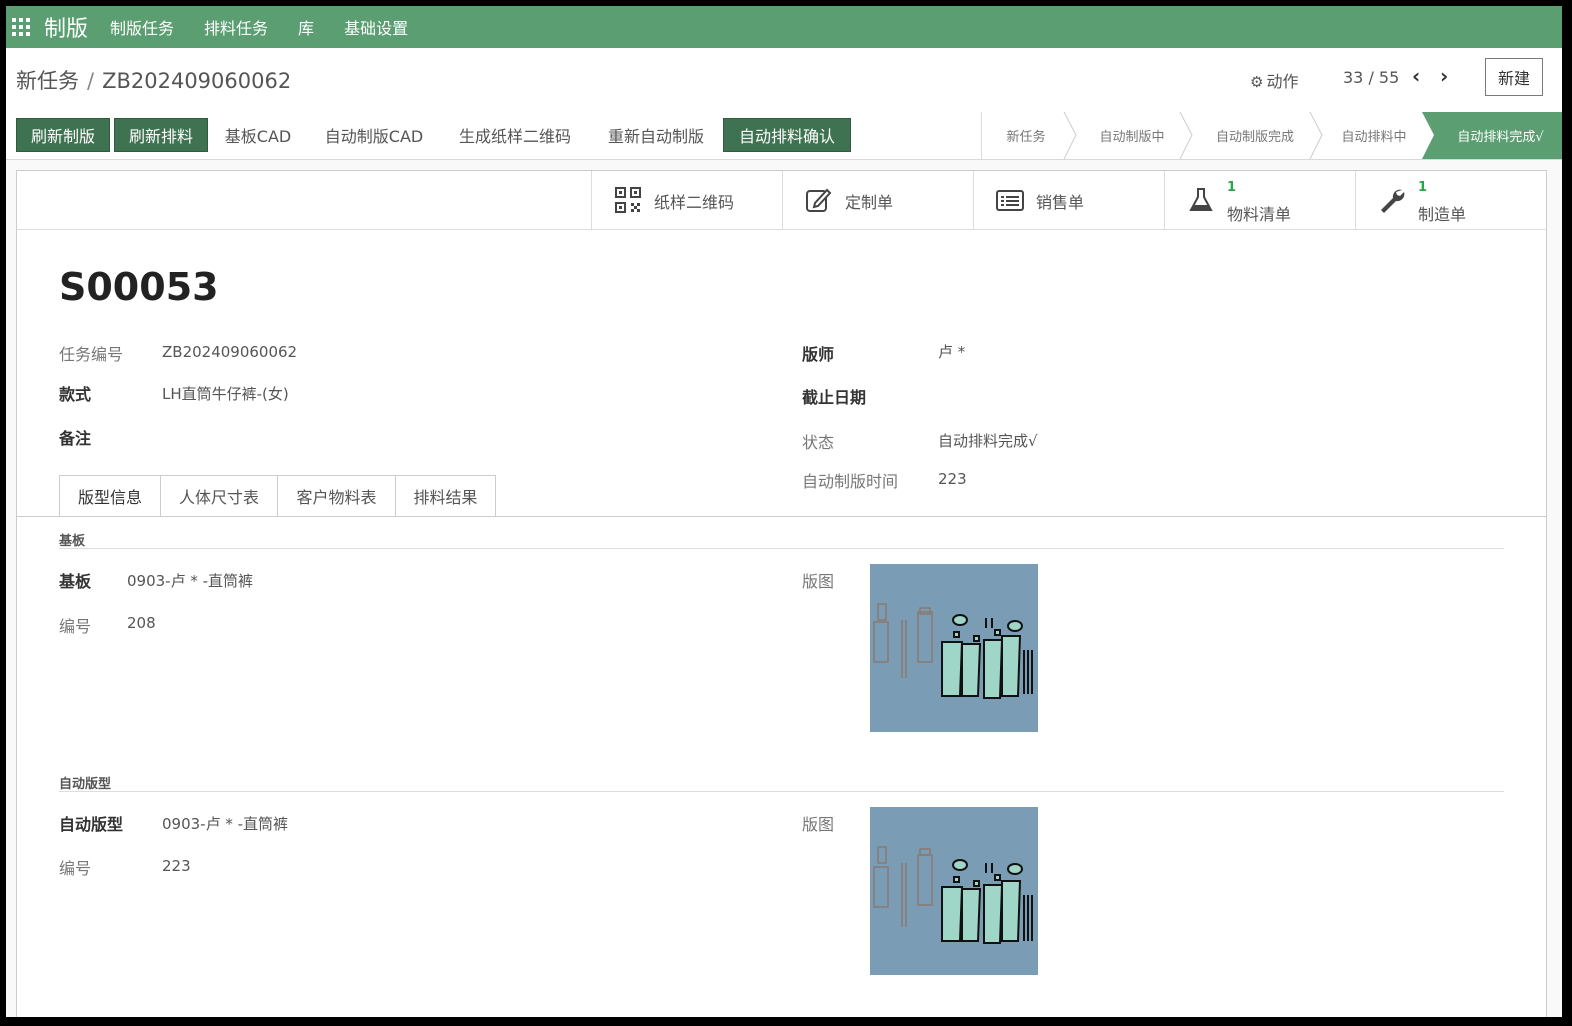  What do you see at coordinates (190, 580) in the screenshot?
I see `base-value: 0903-卢 * -直筒裤` at bounding box center [190, 580].